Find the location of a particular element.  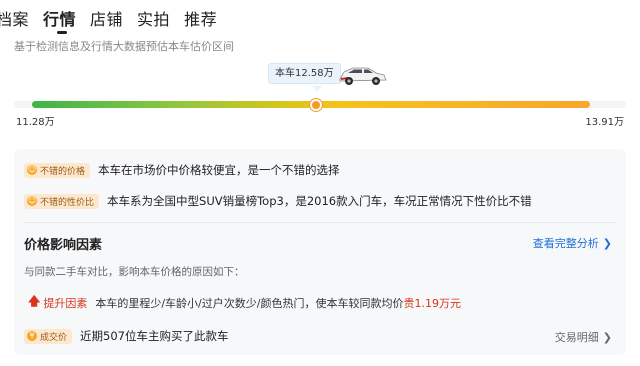

deal-row: ¥ 成交价 近期507位车主购买了此款车 is located at coordinates (126, 336).